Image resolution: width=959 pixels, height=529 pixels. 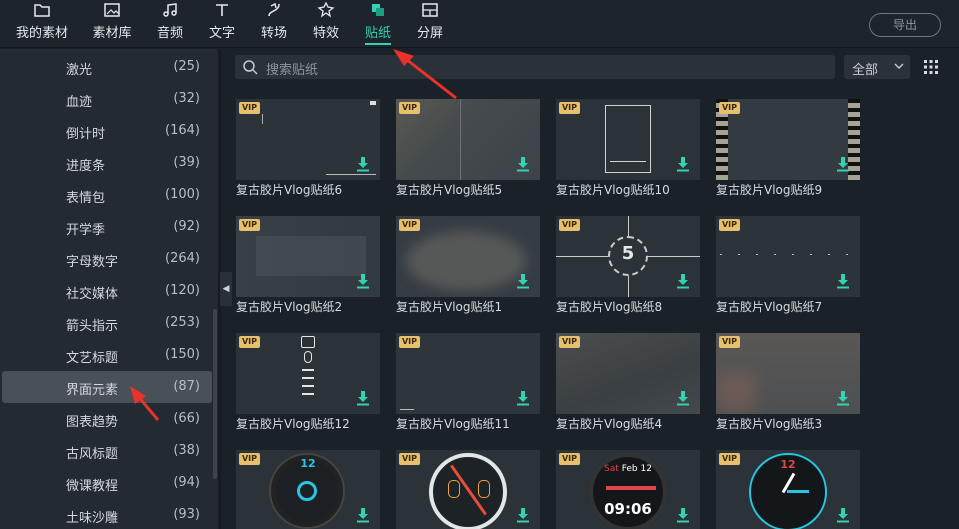 I want to click on category-name: 微课教程, so click(x=92, y=486).